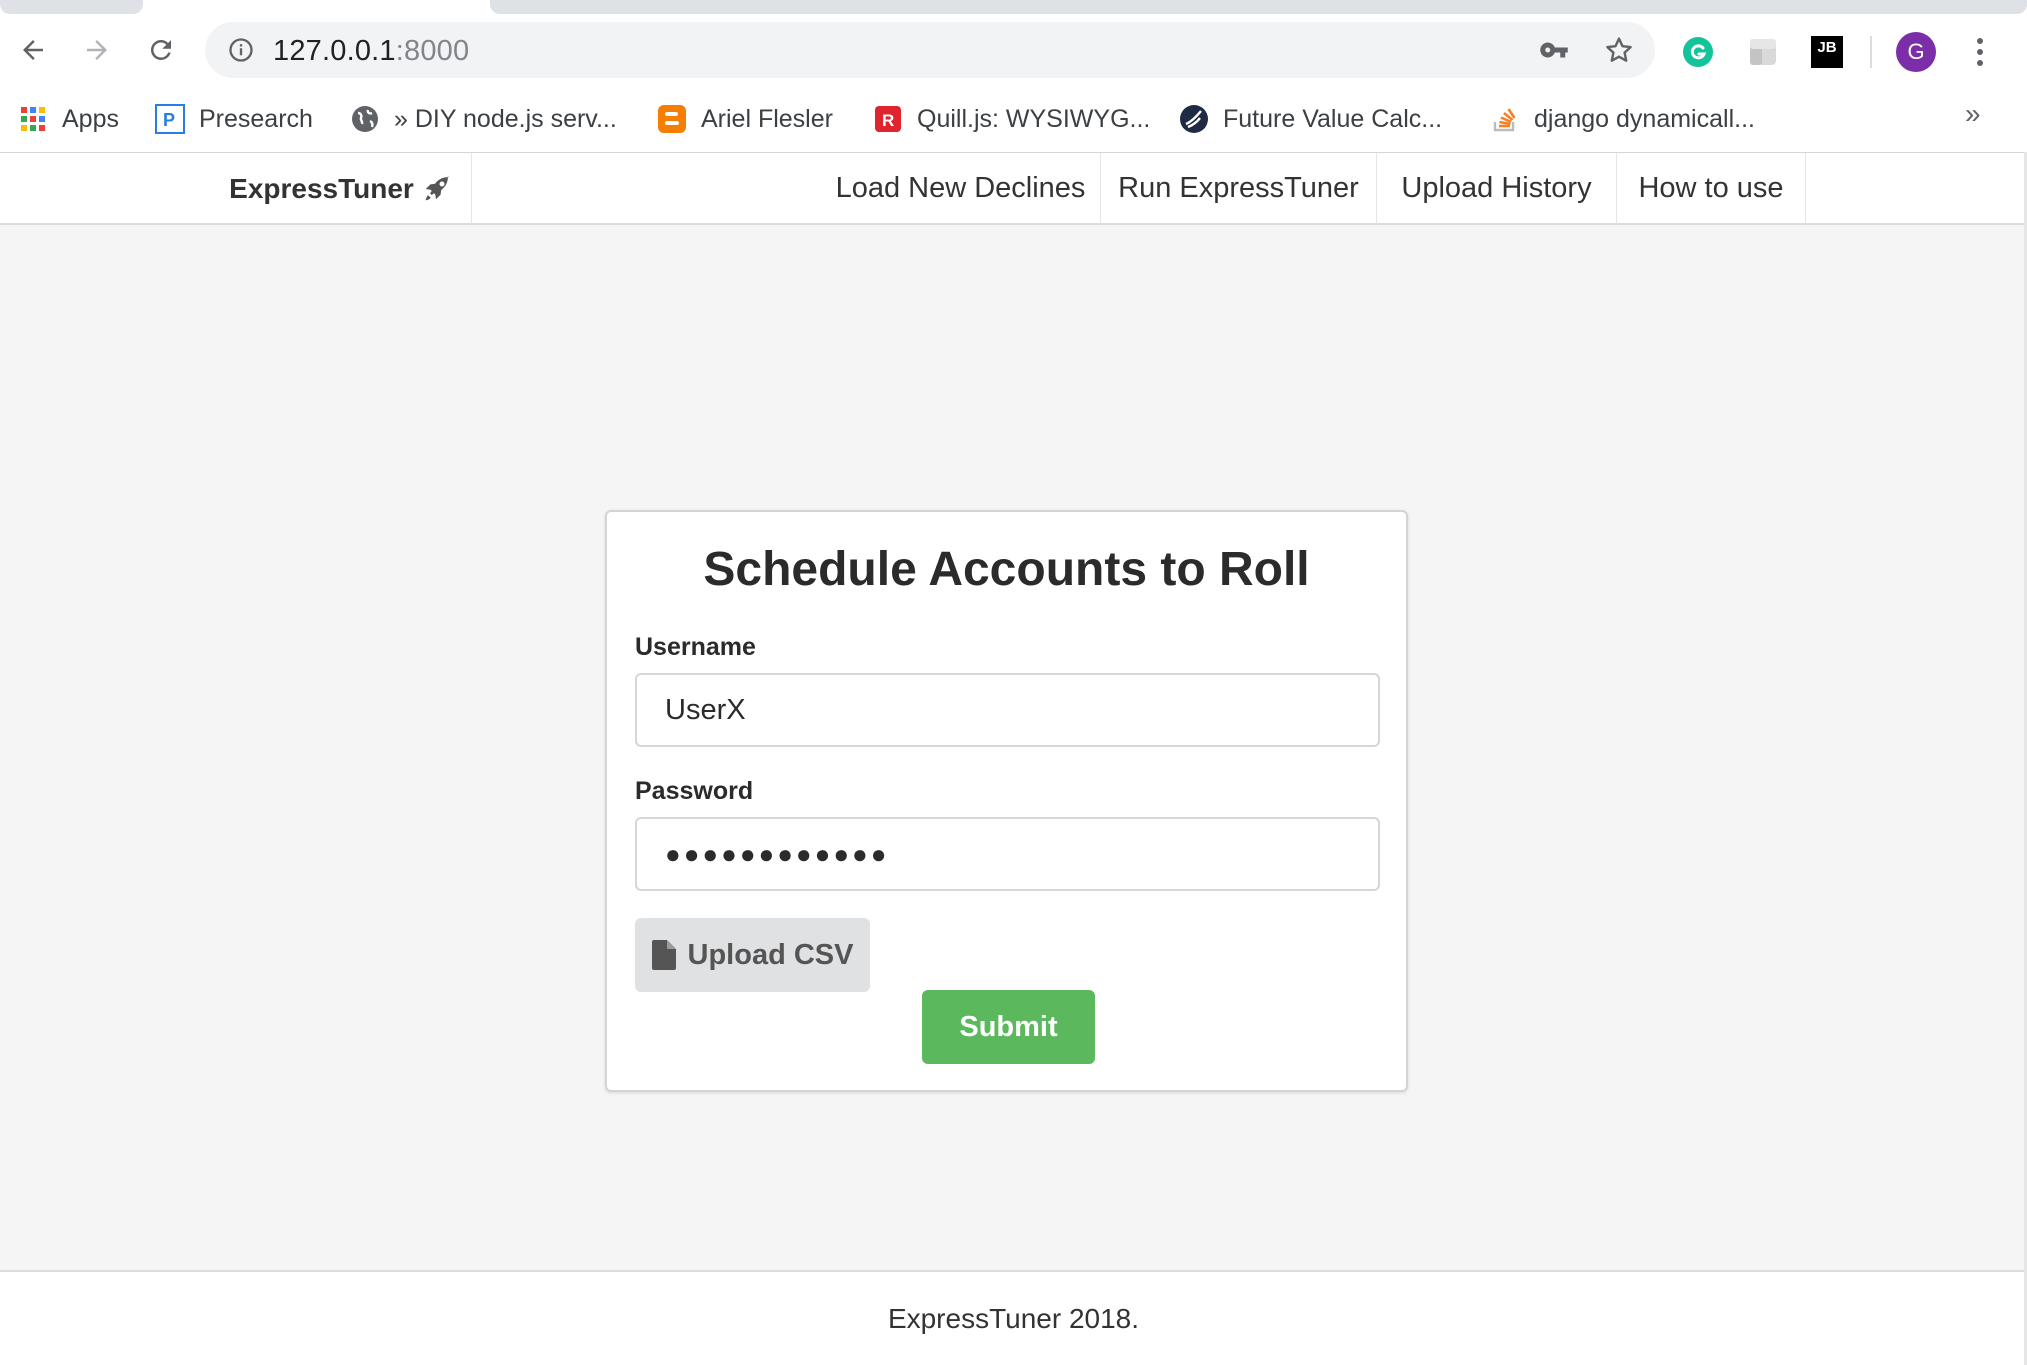  I want to click on forward-button, so click(97, 50).